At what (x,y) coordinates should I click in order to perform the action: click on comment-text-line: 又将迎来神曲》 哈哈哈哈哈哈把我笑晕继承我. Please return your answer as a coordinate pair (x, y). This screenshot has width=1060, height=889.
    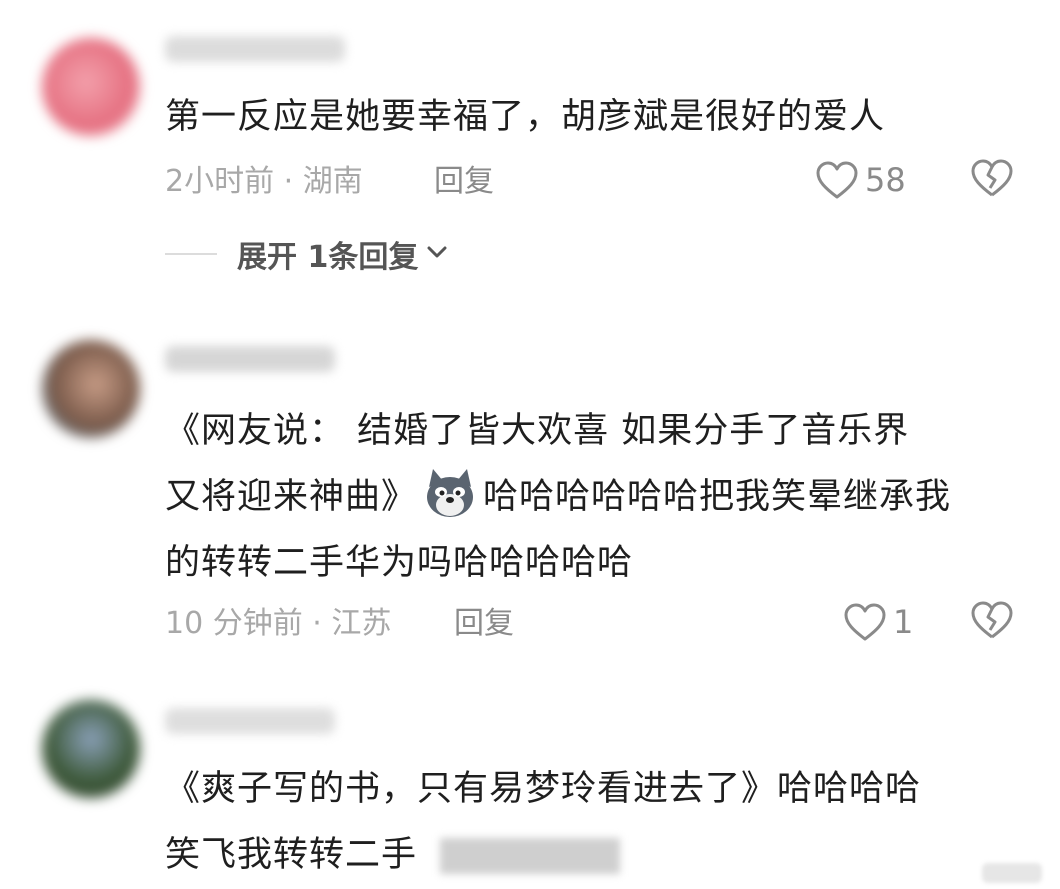
    Looking at the image, I should click on (595, 497).